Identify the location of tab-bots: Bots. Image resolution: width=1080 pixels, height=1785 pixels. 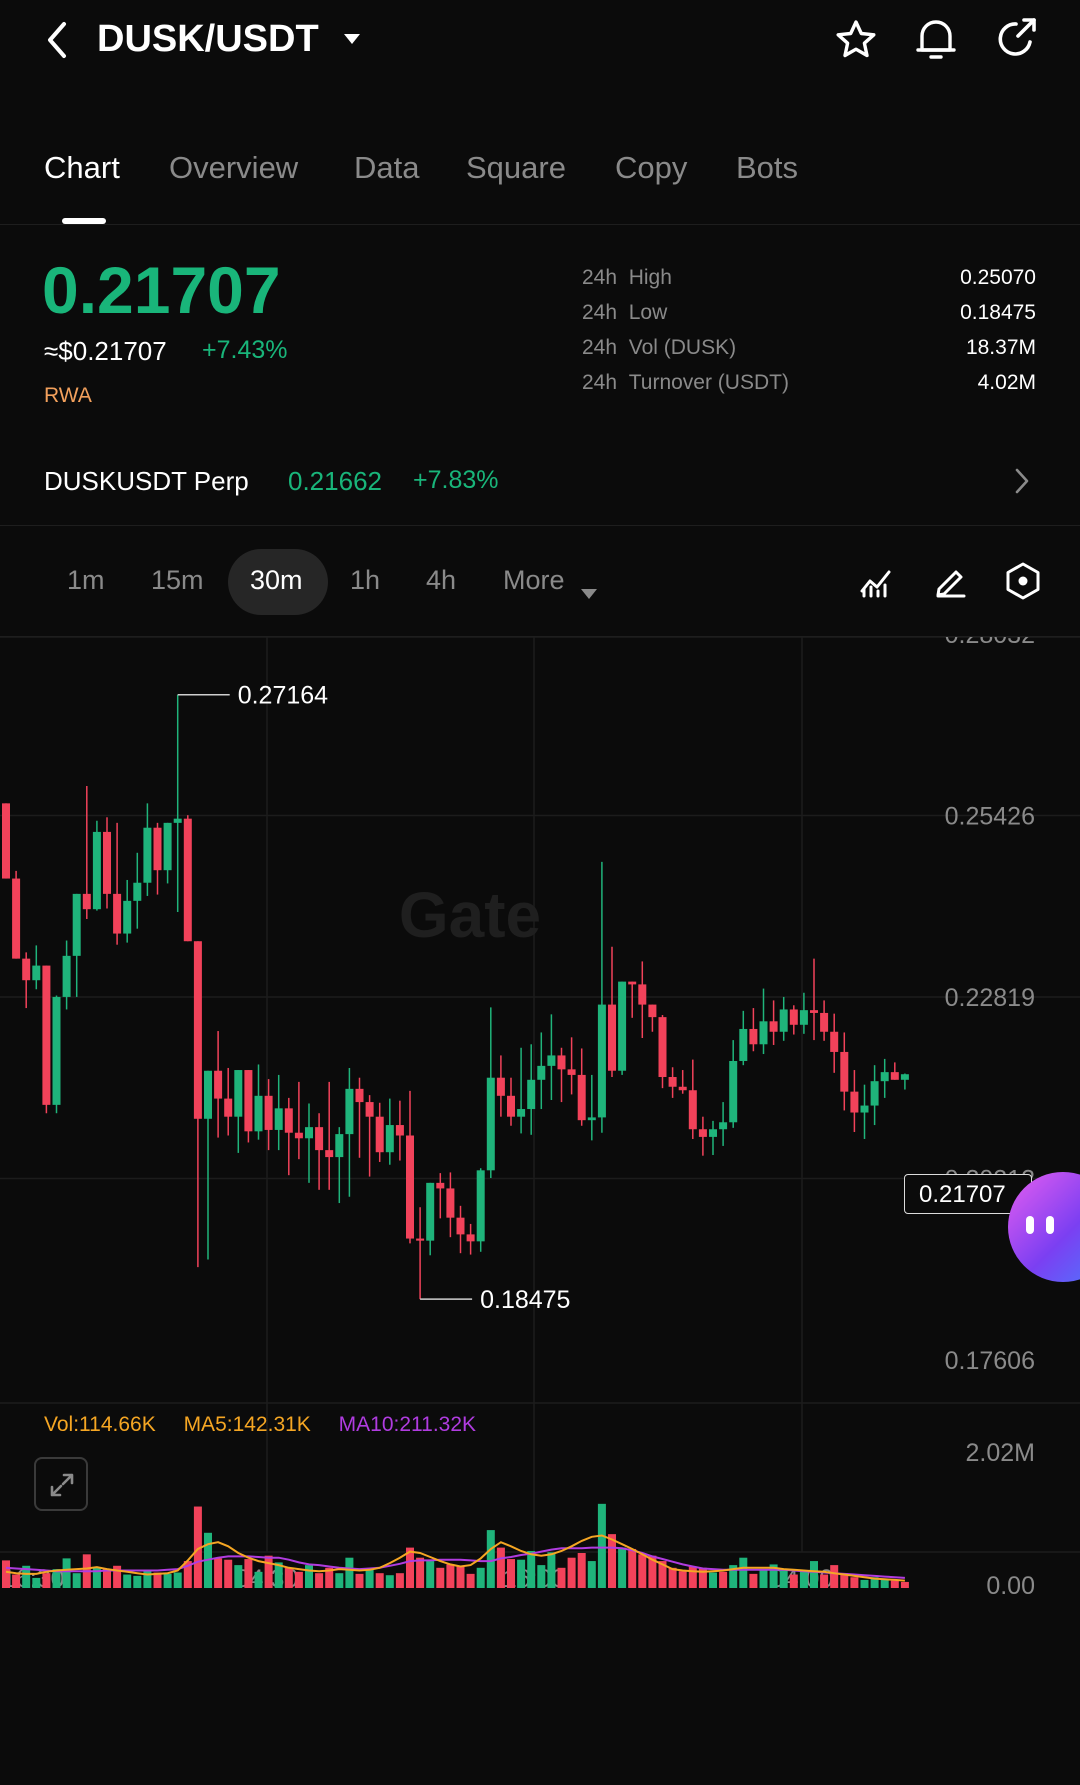
(767, 168).